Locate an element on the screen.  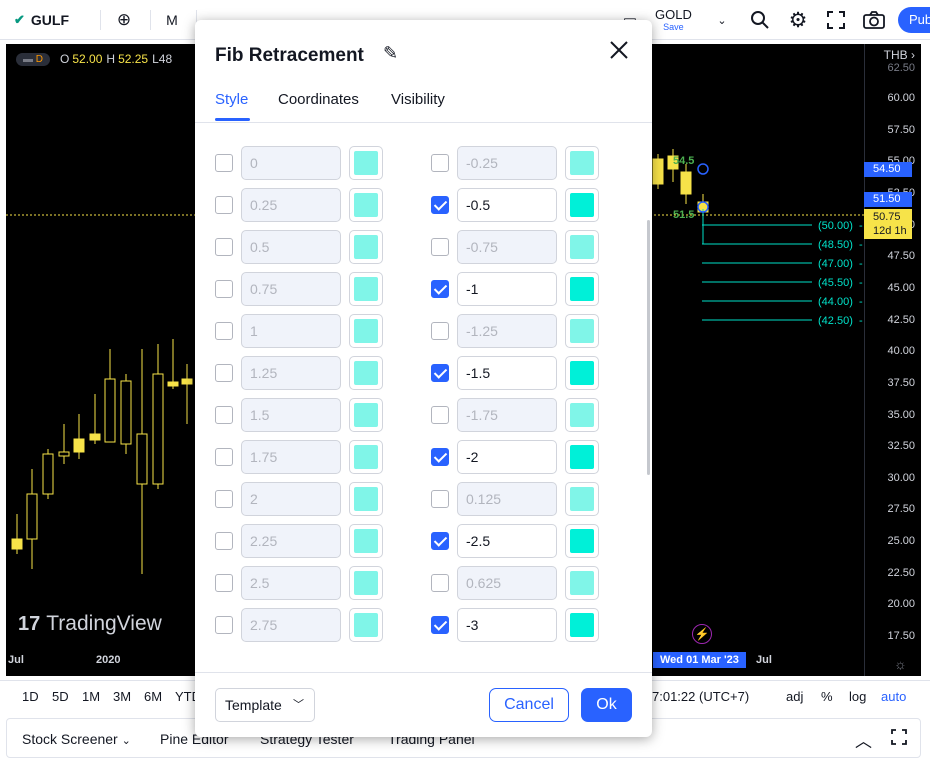
symbol-search: ✔ GULF is located at coordinates (41, 20).